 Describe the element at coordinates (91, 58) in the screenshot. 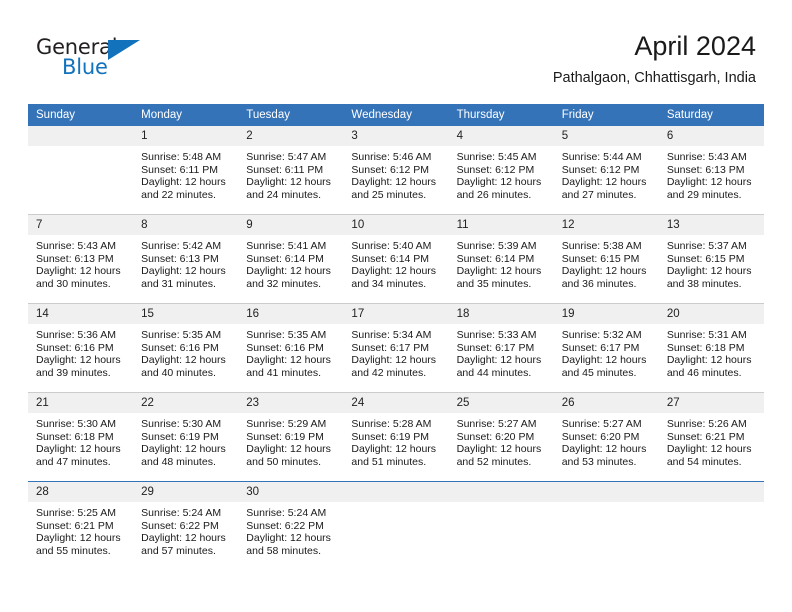

I see `general-blue-logo: General Blue` at that location.